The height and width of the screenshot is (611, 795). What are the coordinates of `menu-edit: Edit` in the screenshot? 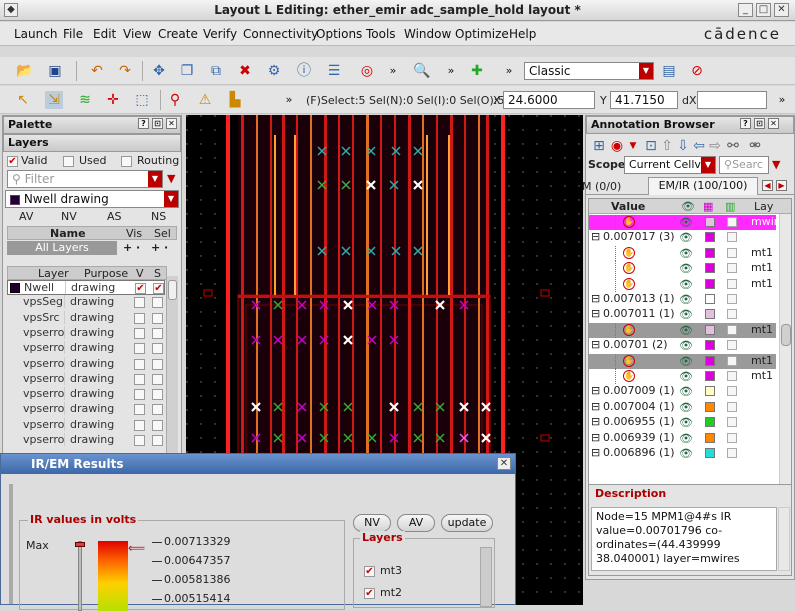 It's located at (104, 34).